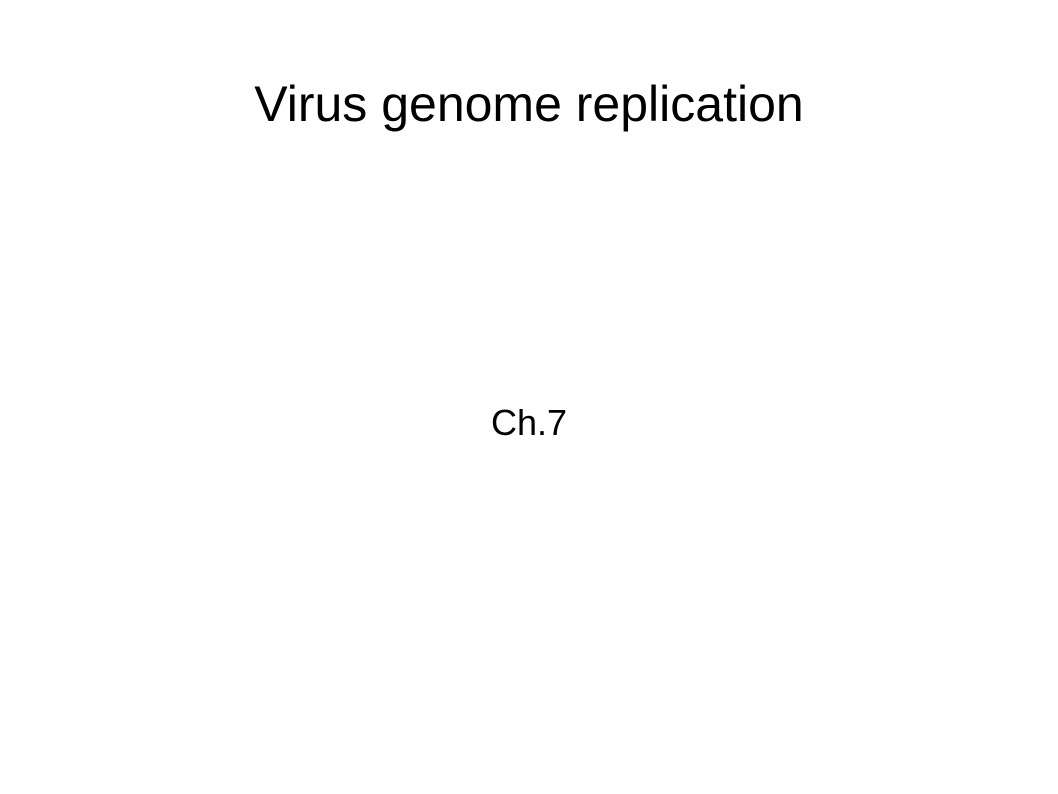 This screenshot has height=794, width=1058. What do you see at coordinates (529, 104) in the screenshot?
I see `slide-title: Virus genome replication` at bounding box center [529, 104].